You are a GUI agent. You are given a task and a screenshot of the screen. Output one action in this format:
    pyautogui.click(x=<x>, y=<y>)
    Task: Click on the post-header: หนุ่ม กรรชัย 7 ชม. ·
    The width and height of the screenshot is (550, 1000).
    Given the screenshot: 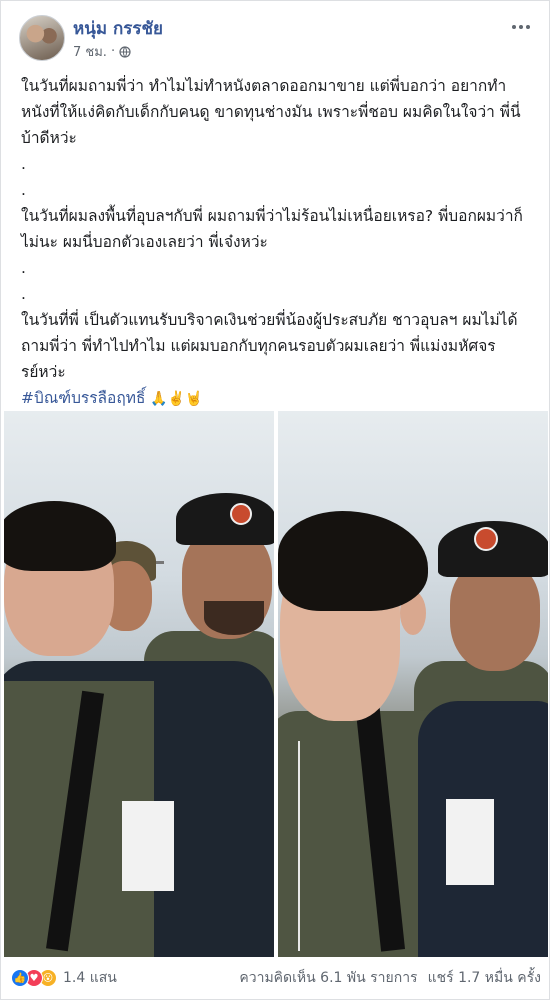 What is the action you would take?
    pyautogui.click(x=276, y=39)
    